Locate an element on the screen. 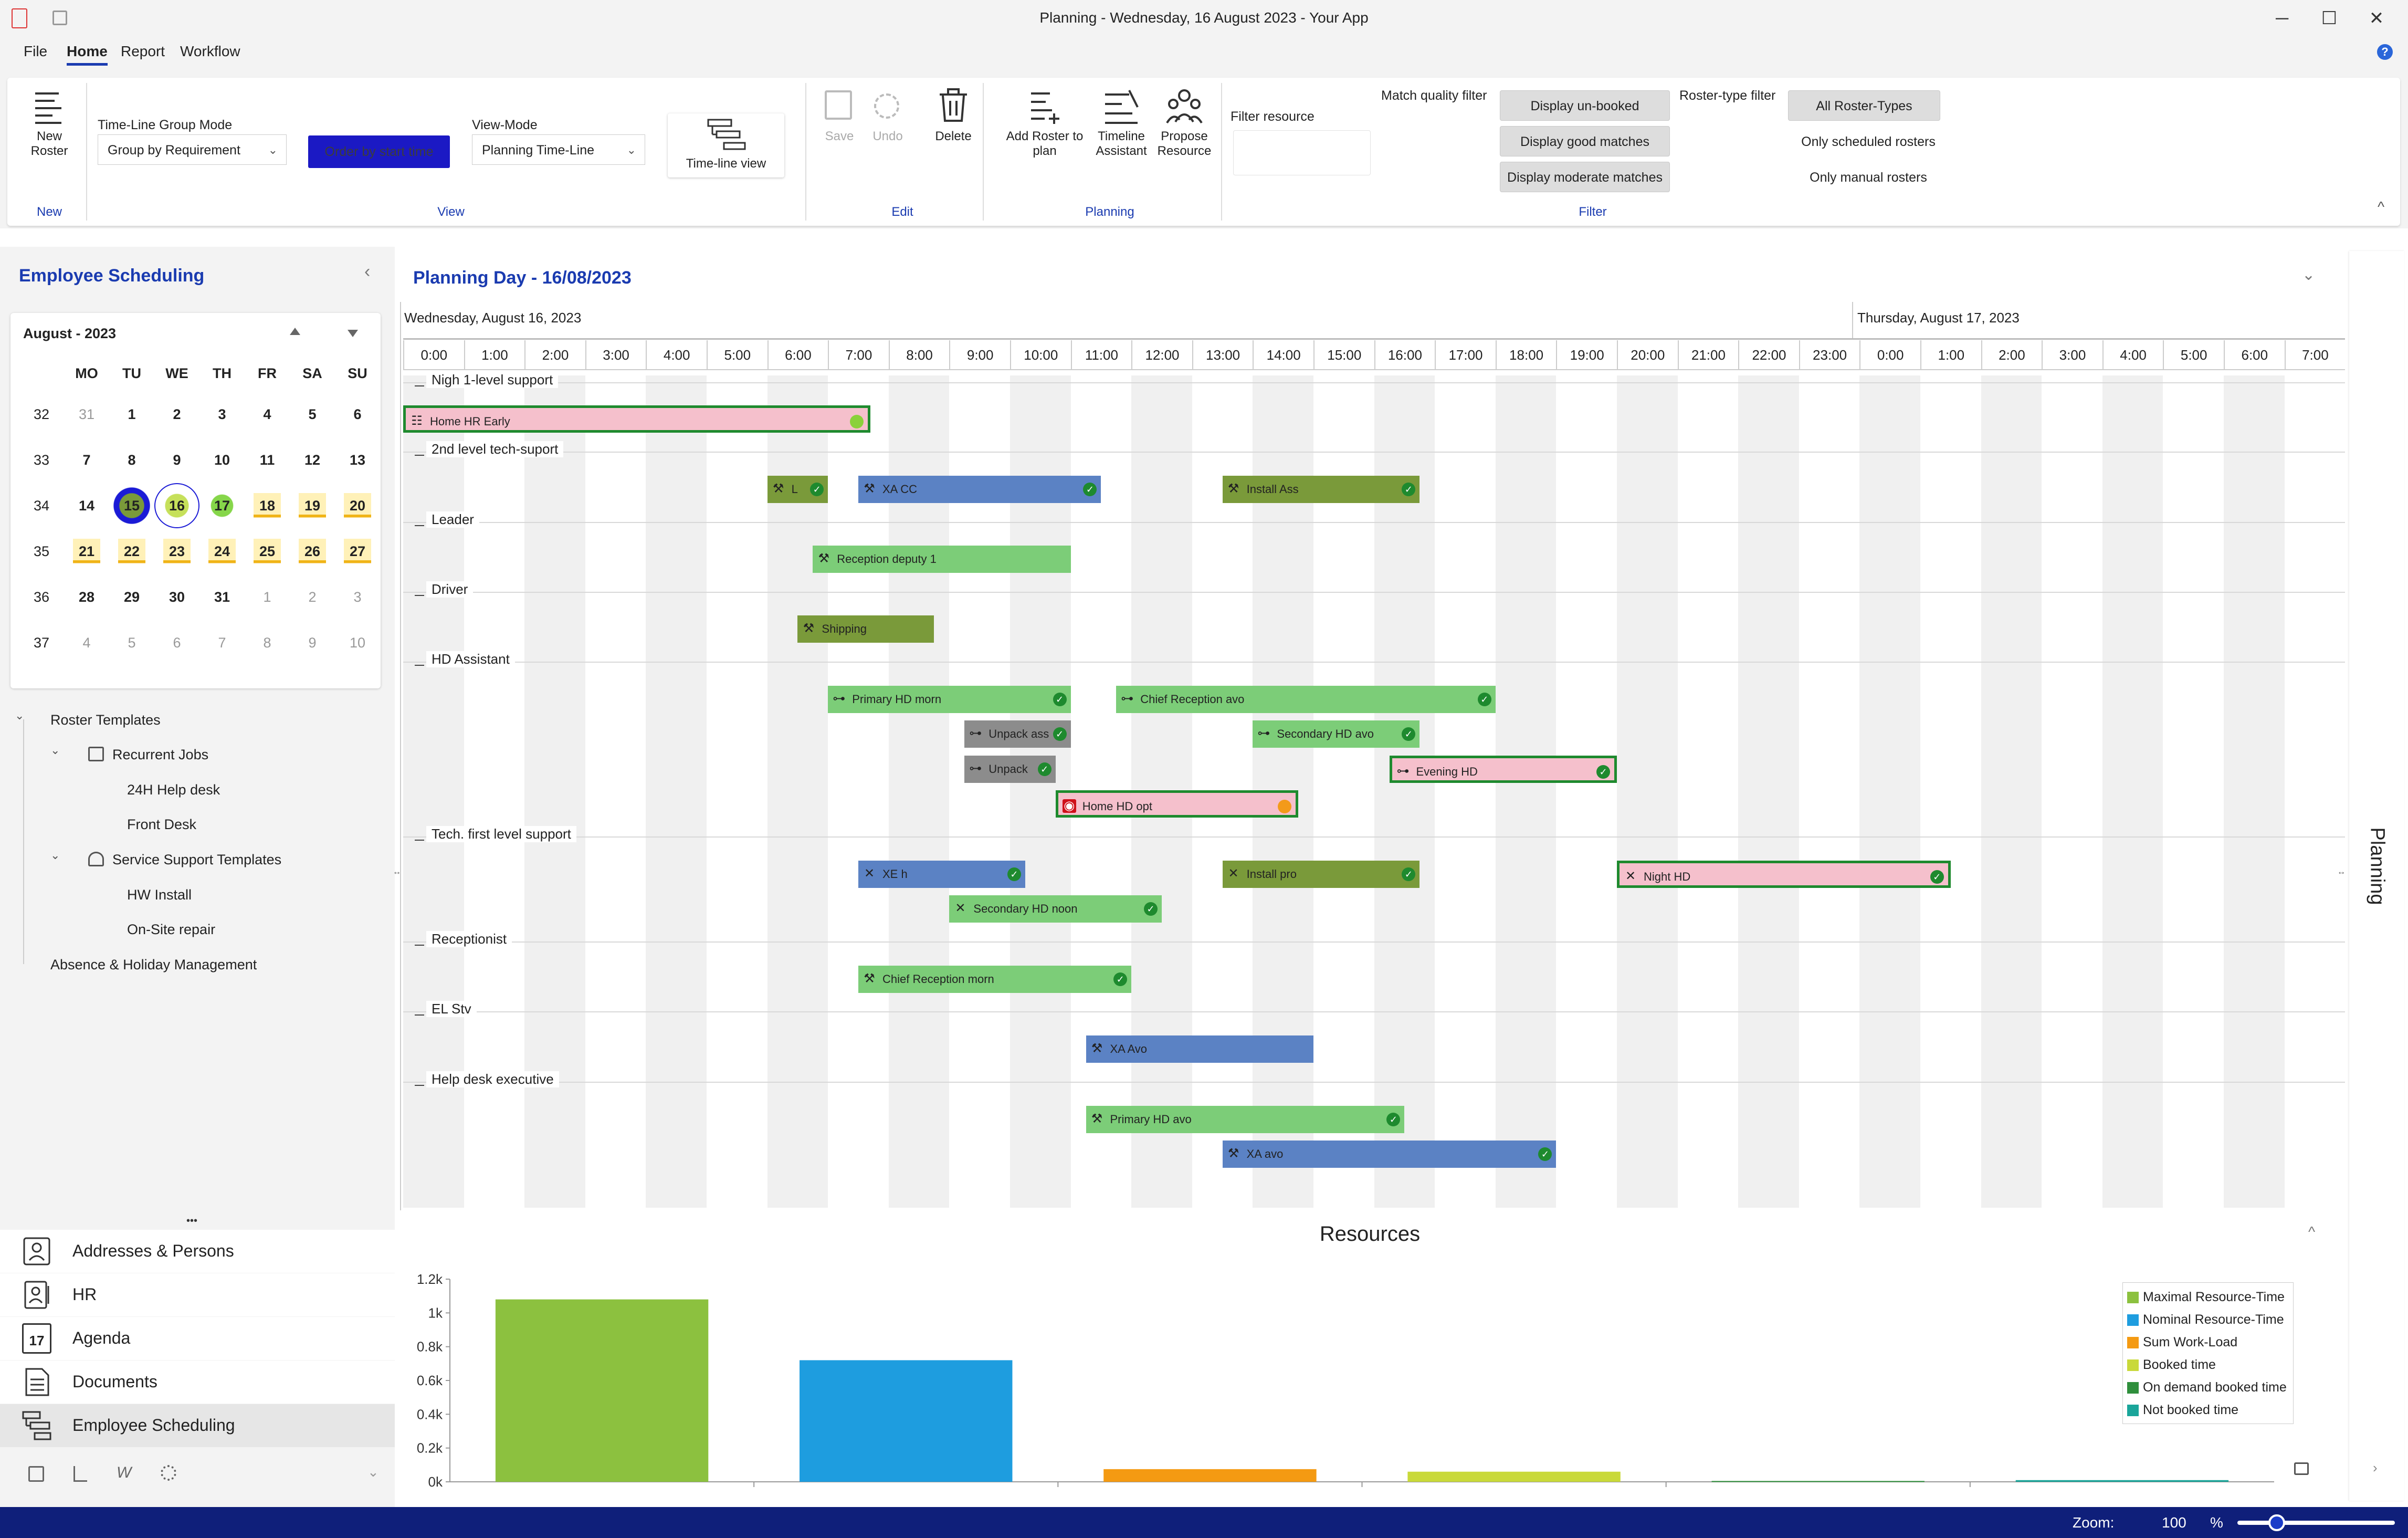 The width and height of the screenshot is (2408, 1538). tree-front-desk: Front Desk is located at coordinates (162, 825).